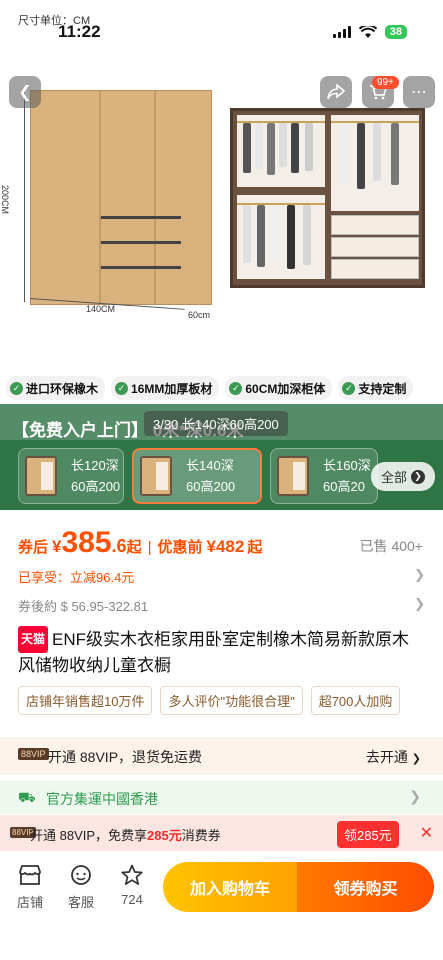  I want to click on wifi-icon, so click(367, 31).